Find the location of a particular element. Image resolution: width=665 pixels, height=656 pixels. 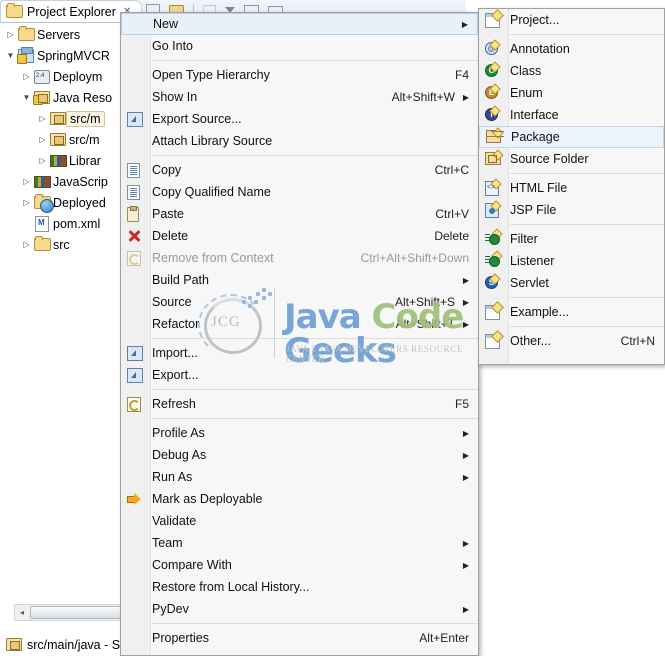

menu-item-package: Package is located at coordinates (571, 137).